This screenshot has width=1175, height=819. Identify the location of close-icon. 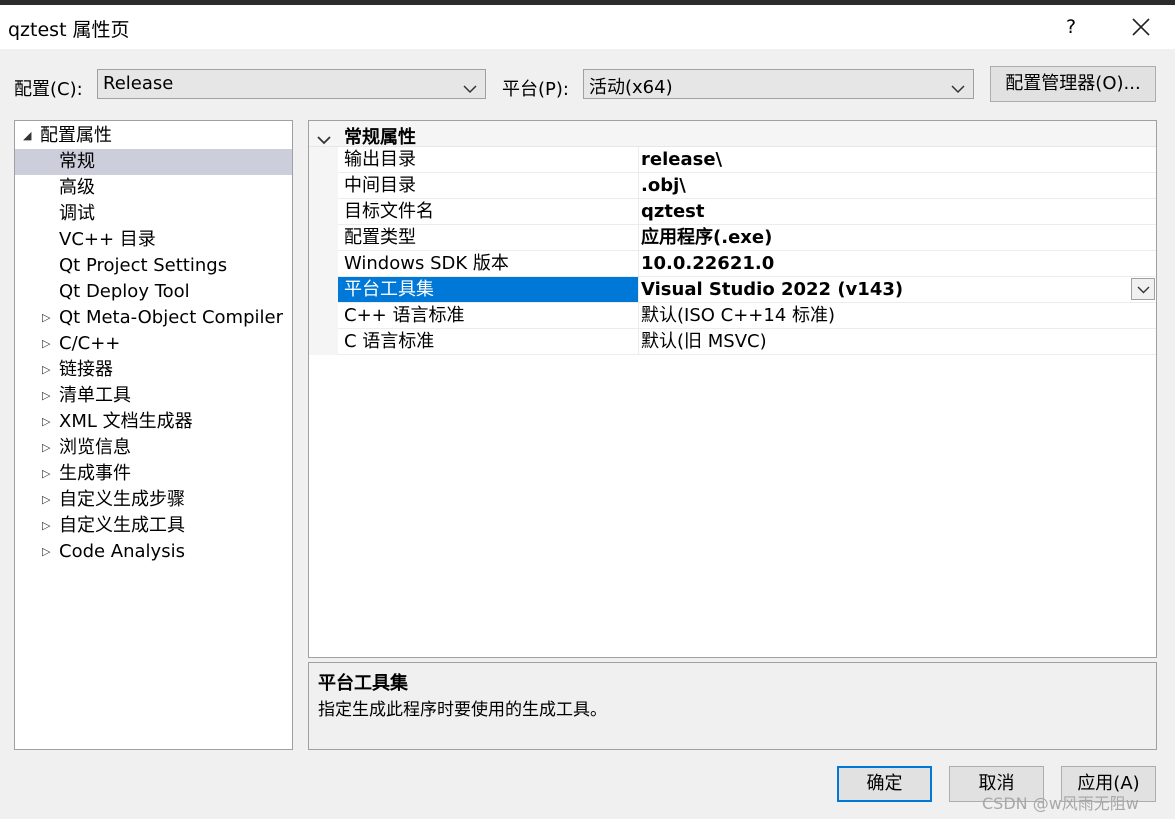
(1141, 27).